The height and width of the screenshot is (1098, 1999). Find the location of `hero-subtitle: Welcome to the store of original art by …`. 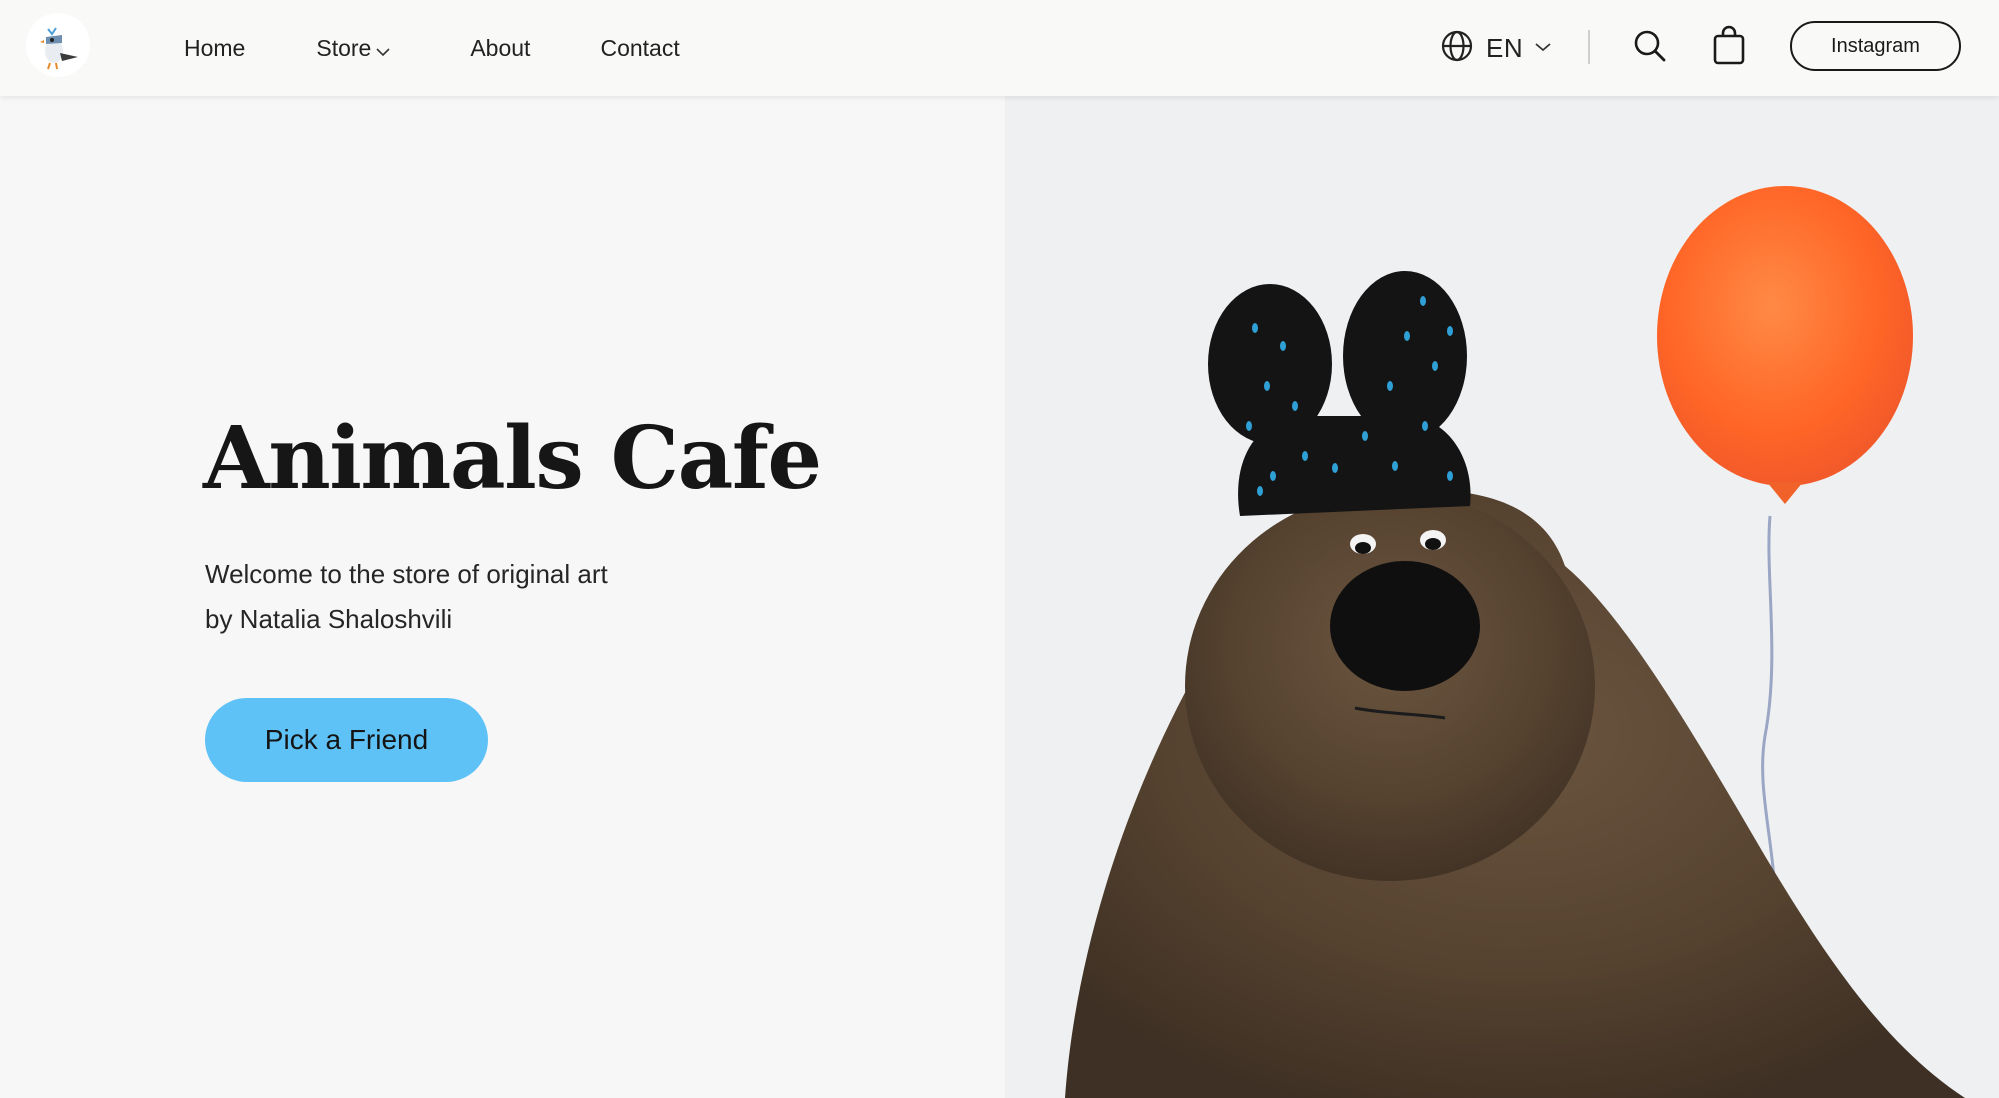

hero-subtitle: Welcome to the store of original art by … is located at coordinates (465, 597).